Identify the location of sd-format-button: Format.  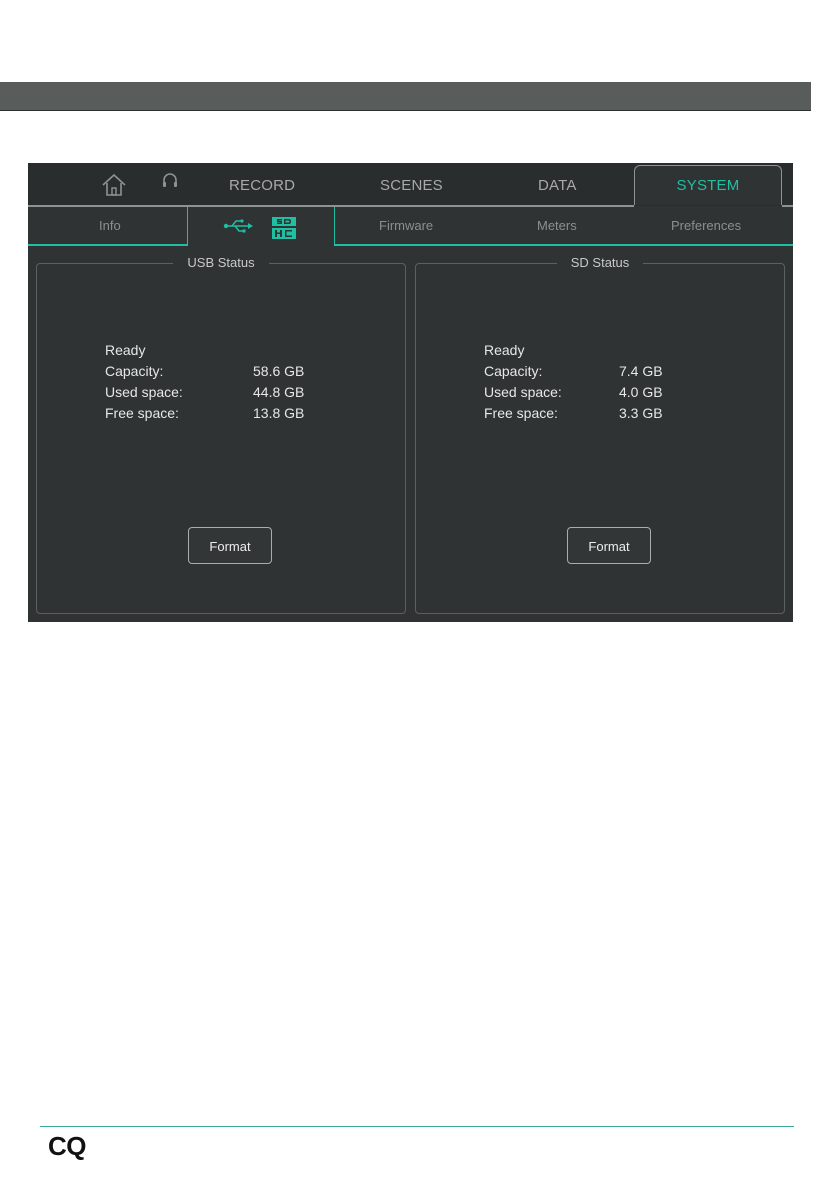
(609, 545).